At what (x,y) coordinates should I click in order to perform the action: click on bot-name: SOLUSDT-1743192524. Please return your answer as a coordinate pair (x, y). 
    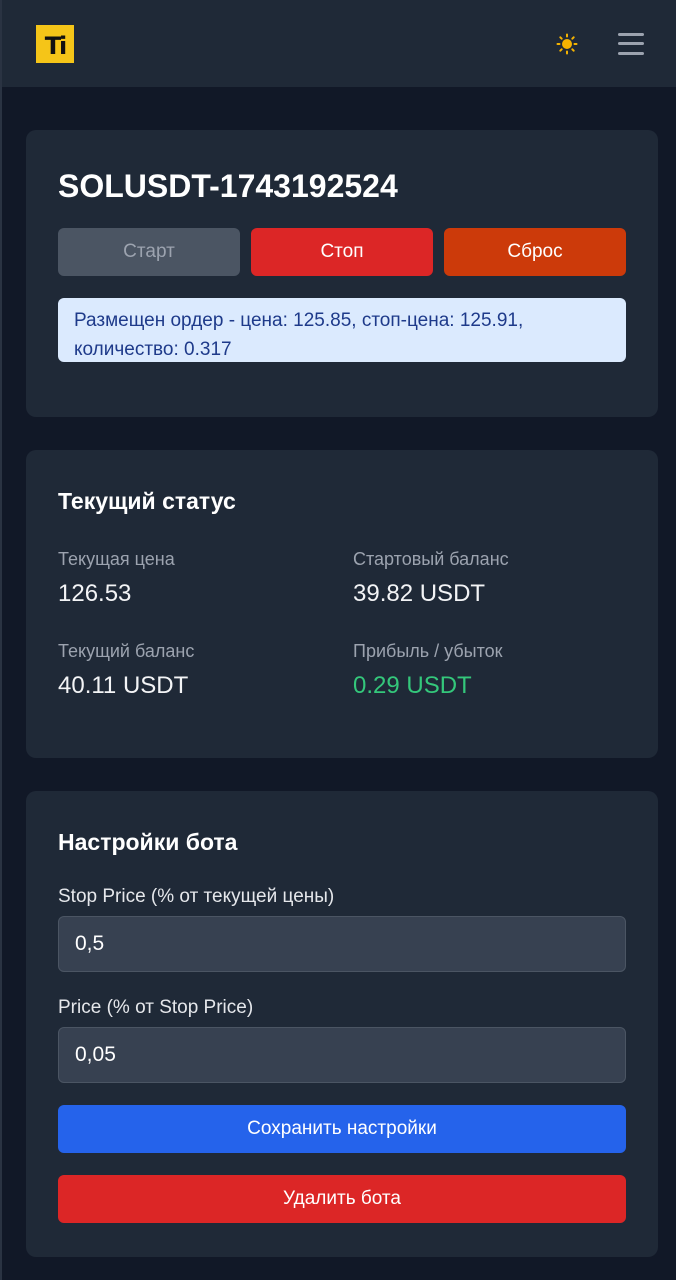
    Looking at the image, I should click on (228, 186).